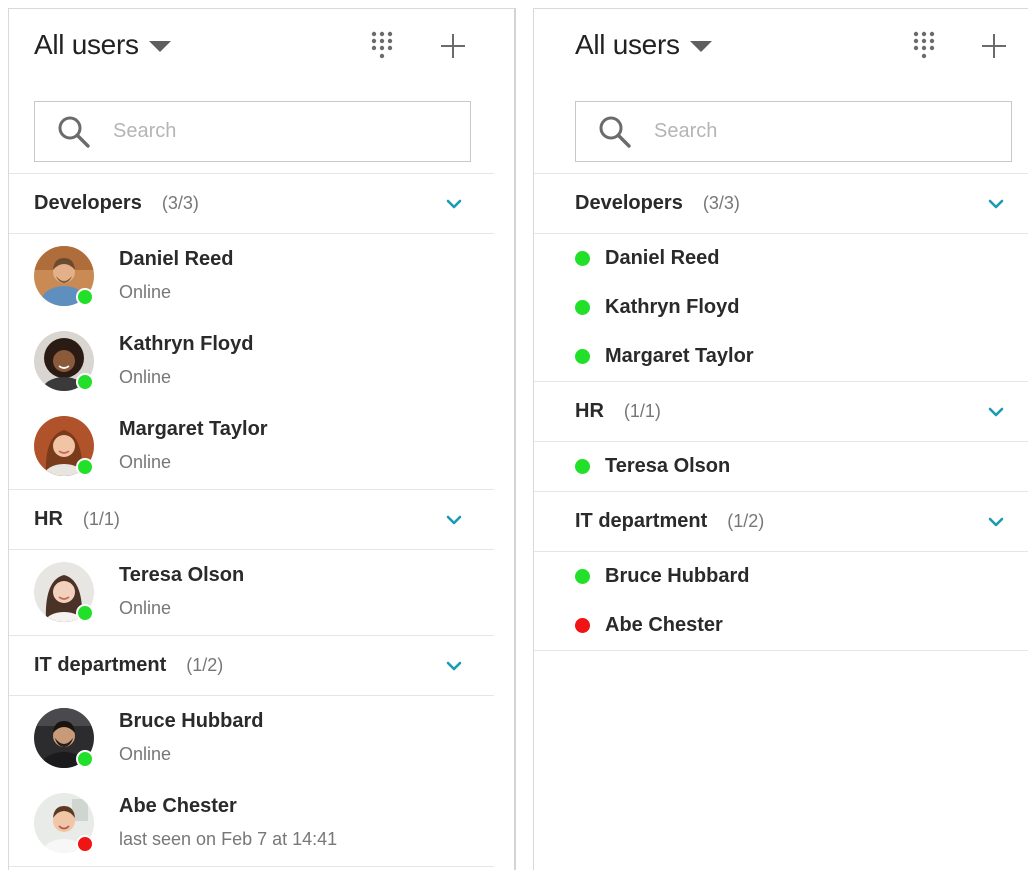  I want to click on user-row-teresa-olson: Teresa Olson, so click(781, 466).